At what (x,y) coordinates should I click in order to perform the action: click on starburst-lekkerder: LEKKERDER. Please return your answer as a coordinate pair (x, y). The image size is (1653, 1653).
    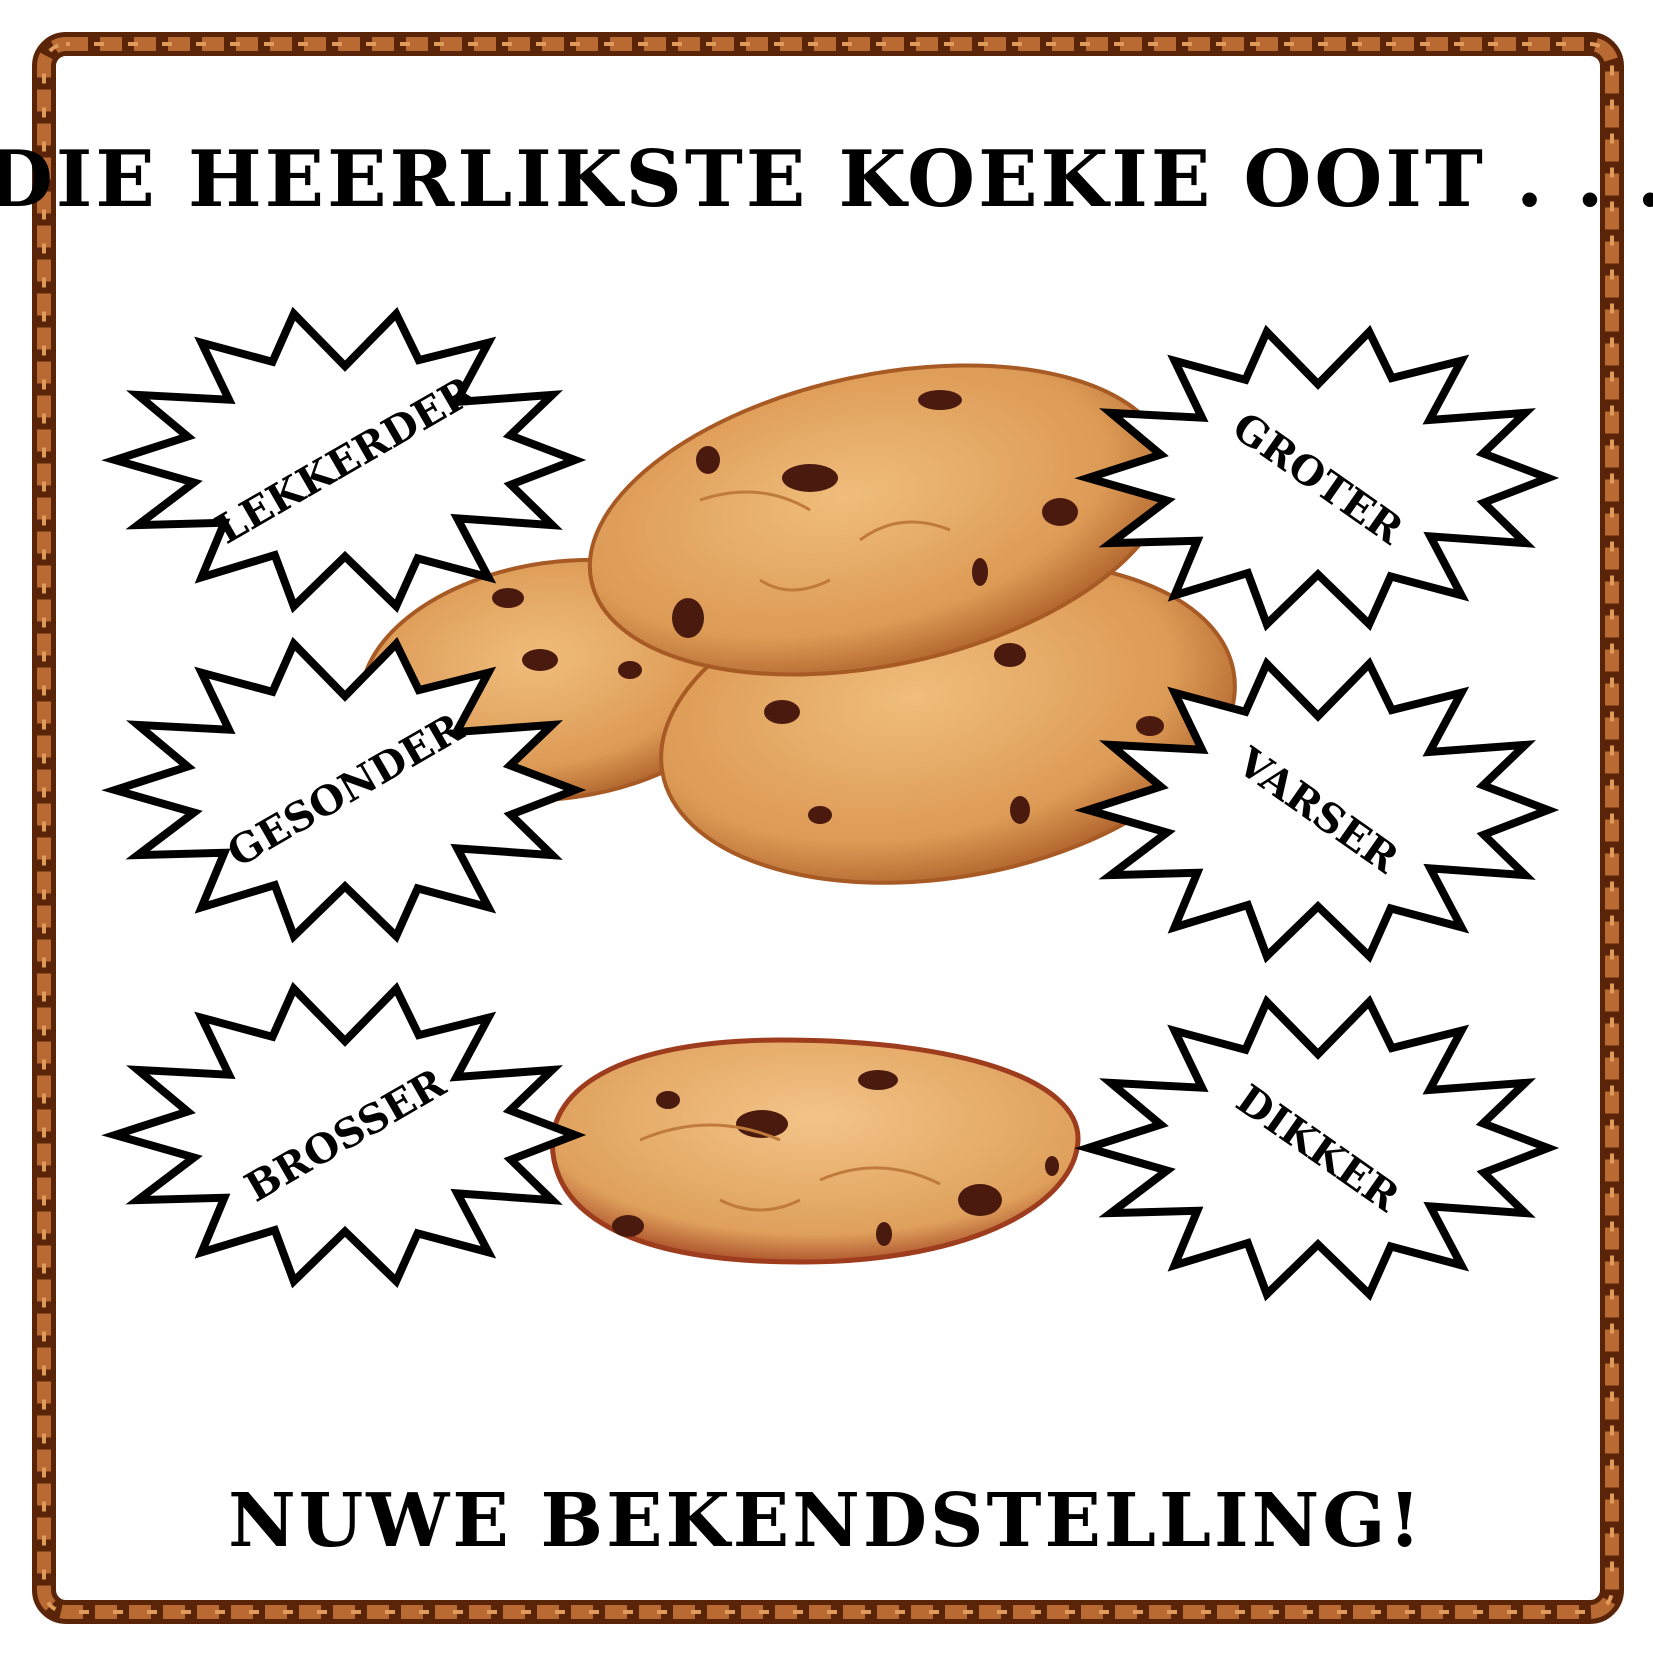
    Looking at the image, I should click on (344, 460).